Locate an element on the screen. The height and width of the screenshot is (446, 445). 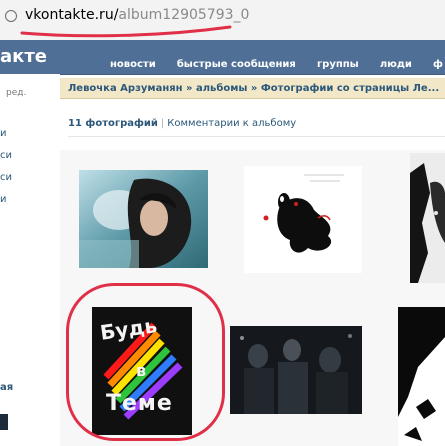
photo-girl-in-water is located at coordinates (143, 219).